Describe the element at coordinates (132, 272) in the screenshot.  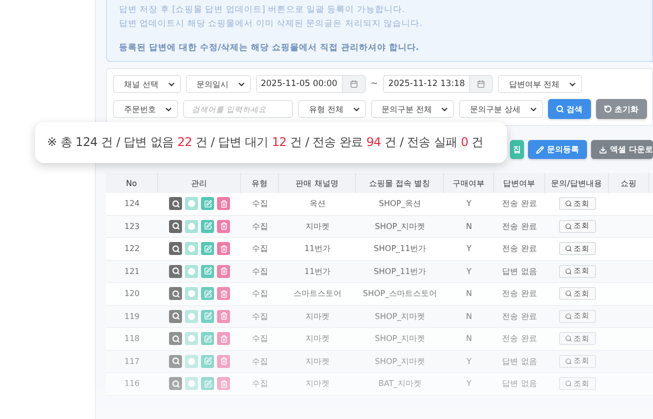
I see `table-cell-text: 121` at that location.